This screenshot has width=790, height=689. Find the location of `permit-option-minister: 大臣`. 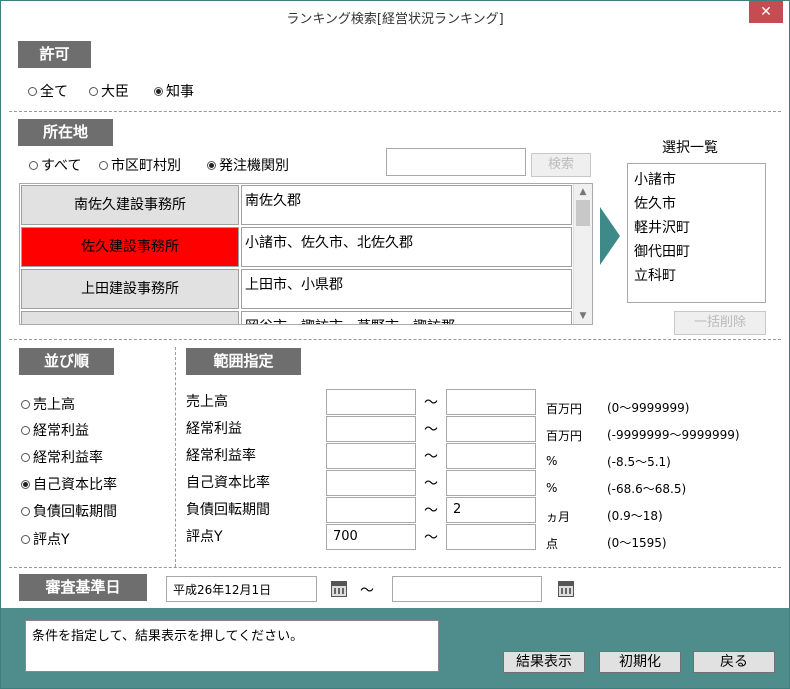

permit-option-minister: 大臣 is located at coordinates (109, 91).